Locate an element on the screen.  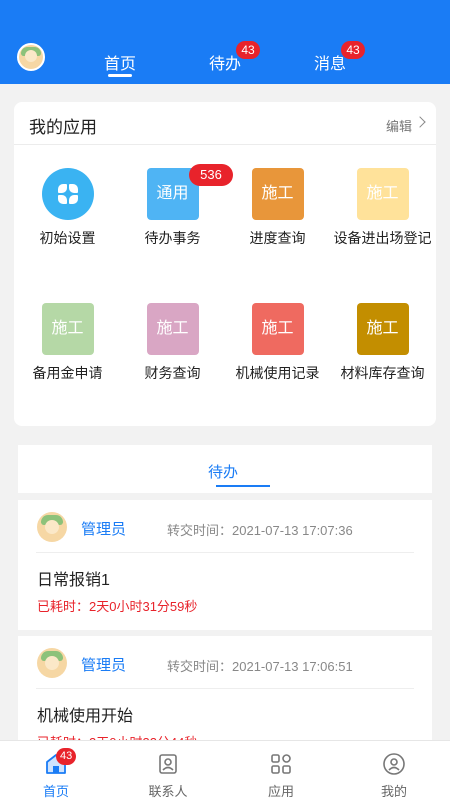
home-badge: 43 is located at coordinates (66, 756).